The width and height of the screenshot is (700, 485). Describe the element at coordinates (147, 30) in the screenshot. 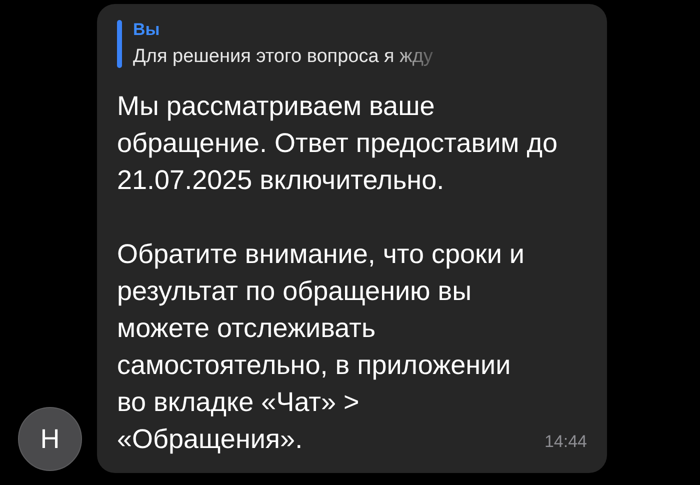

I see `reply-author: Вы` at that location.